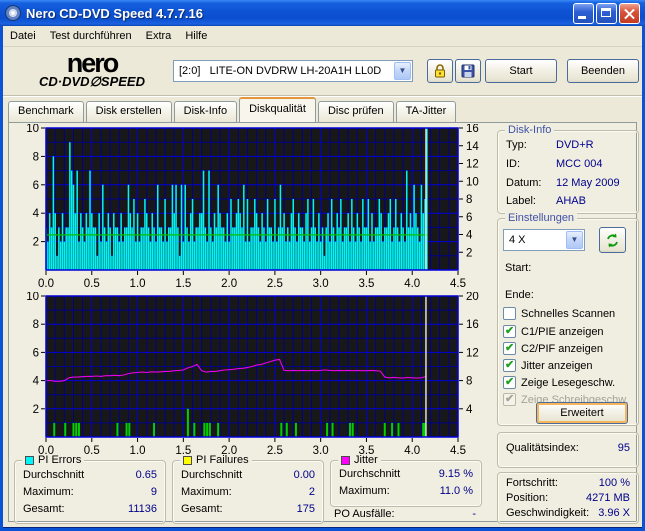 This screenshot has height=531, width=645. Describe the element at coordinates (364, 514) in the screenshot. I see `po-failures-label: PO Ausfälle:` at that location.